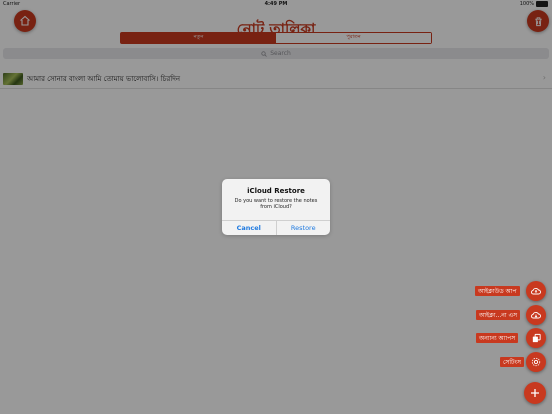  Describe the element at coordinates (497, 291) in the screenshot. I see `fab-label-icloud-backup: আইক্লাউড আপ` at that location.